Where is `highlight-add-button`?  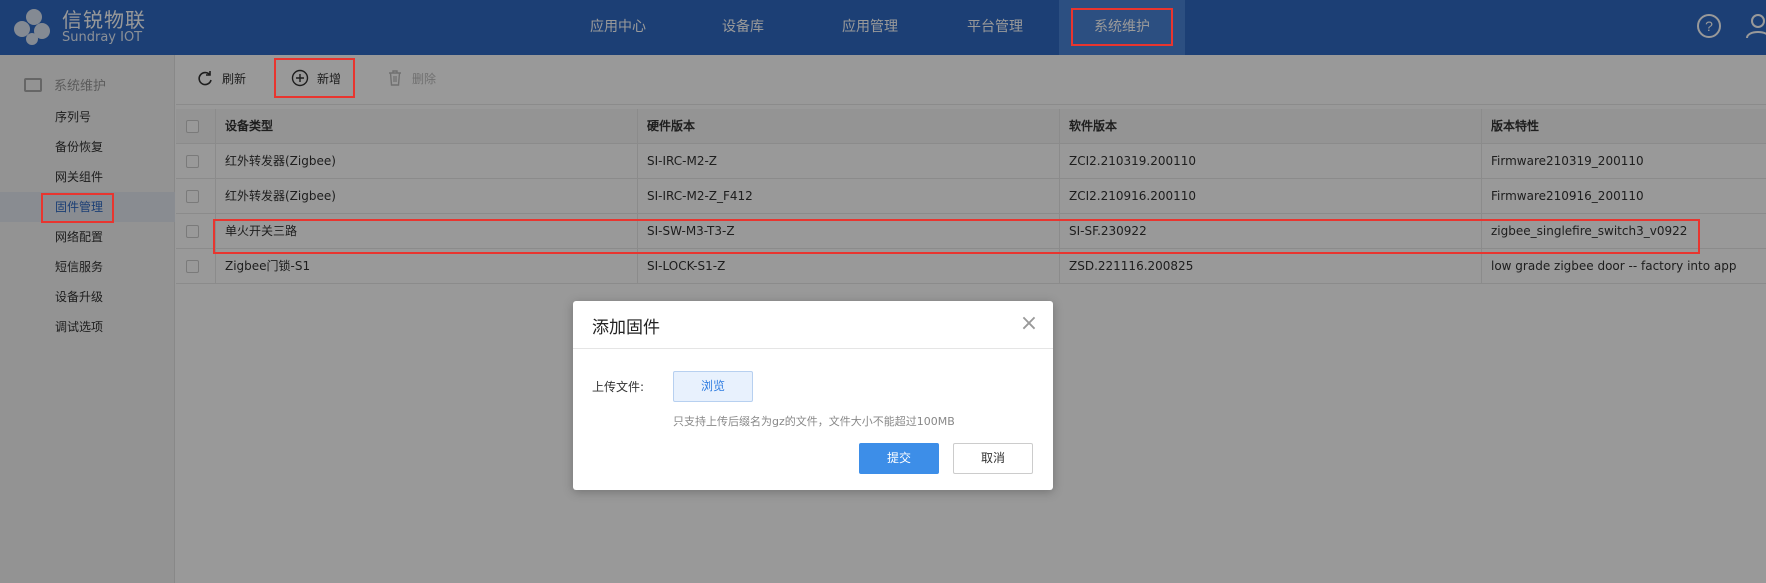
highlight-add-button is located at coordinates (314, 78).